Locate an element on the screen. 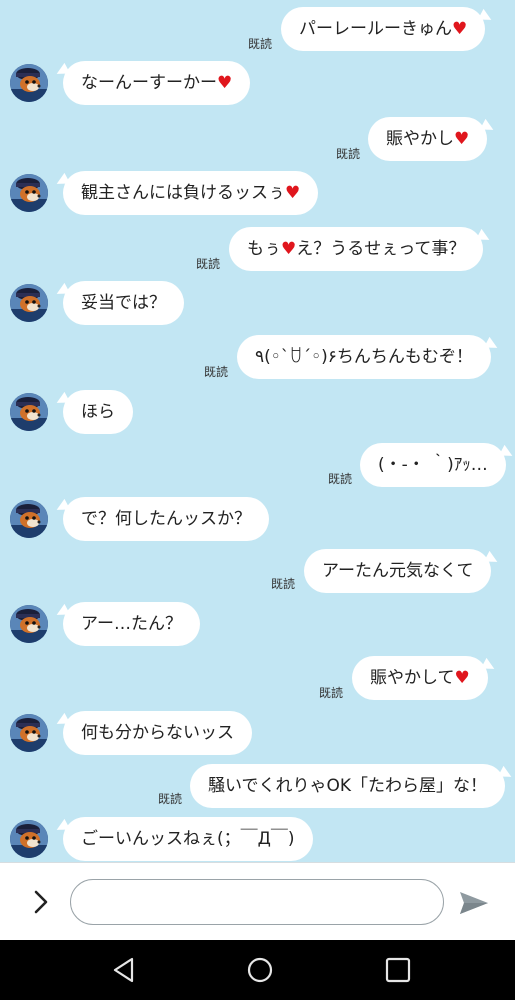 The width and height of the screenshot is (515, 1000). message-input is located at coordinates (257, 902).